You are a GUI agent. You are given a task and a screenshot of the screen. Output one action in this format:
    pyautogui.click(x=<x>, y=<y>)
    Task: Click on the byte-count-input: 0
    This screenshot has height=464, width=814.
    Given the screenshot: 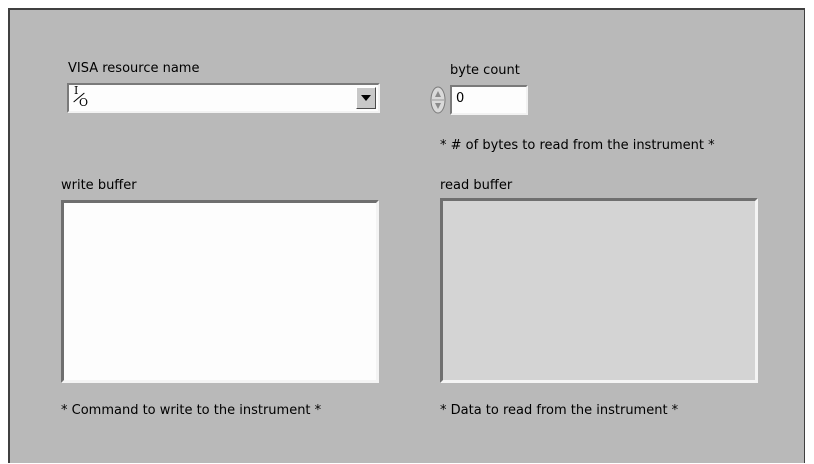 What is the action you would take?
    pyautogui.click(x=489, y=100)
    